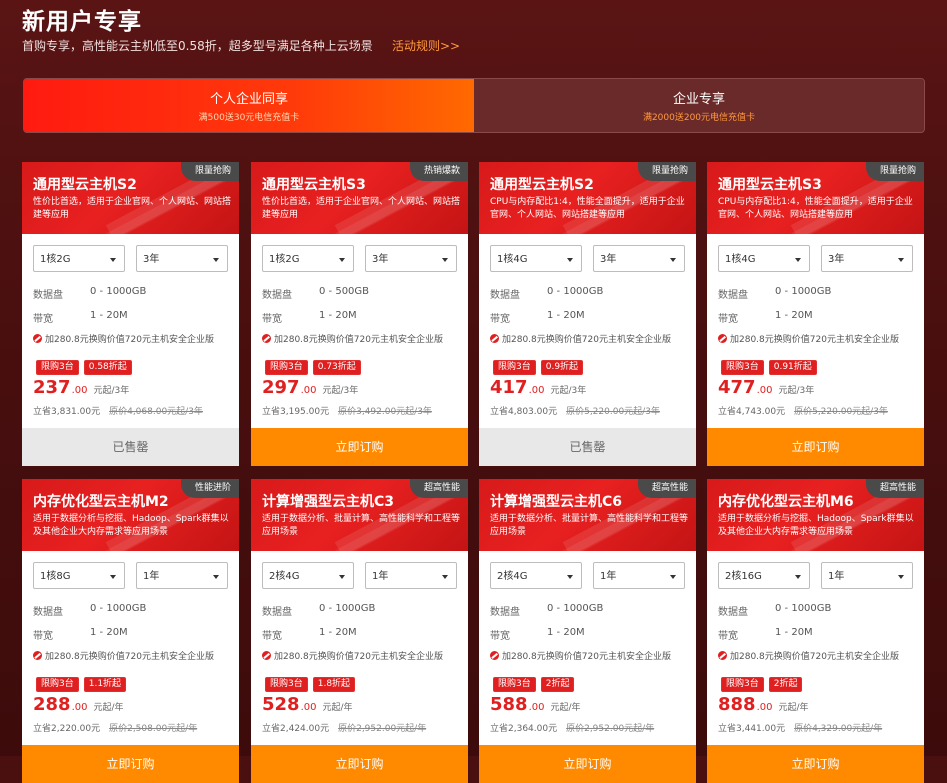 The image size is (947, 783). What do you see at coordinates (130, 198) in the screenshot?
I see `card-header: 限量抢购 通用型云主机S2 性价比首选，适用于企业官网、个人网站、网站搭建等应用` at bounding box center [130, 198].